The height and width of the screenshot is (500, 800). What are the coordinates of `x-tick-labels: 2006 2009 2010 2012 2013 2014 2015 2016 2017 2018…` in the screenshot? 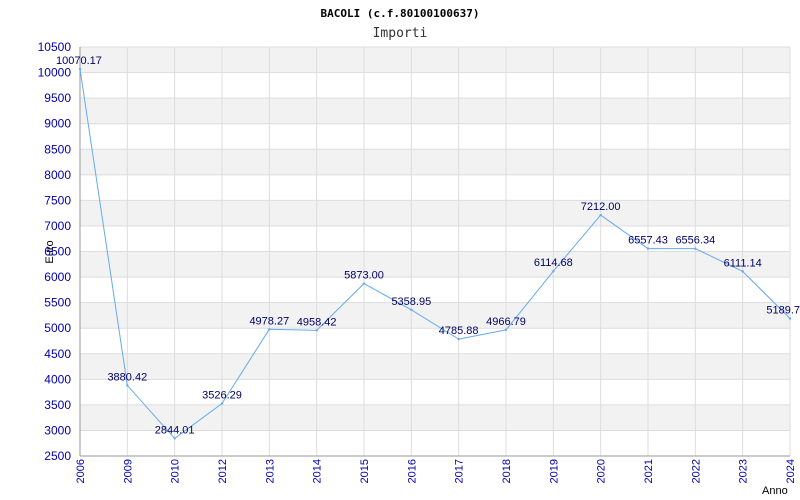 It's located at (436, 471).